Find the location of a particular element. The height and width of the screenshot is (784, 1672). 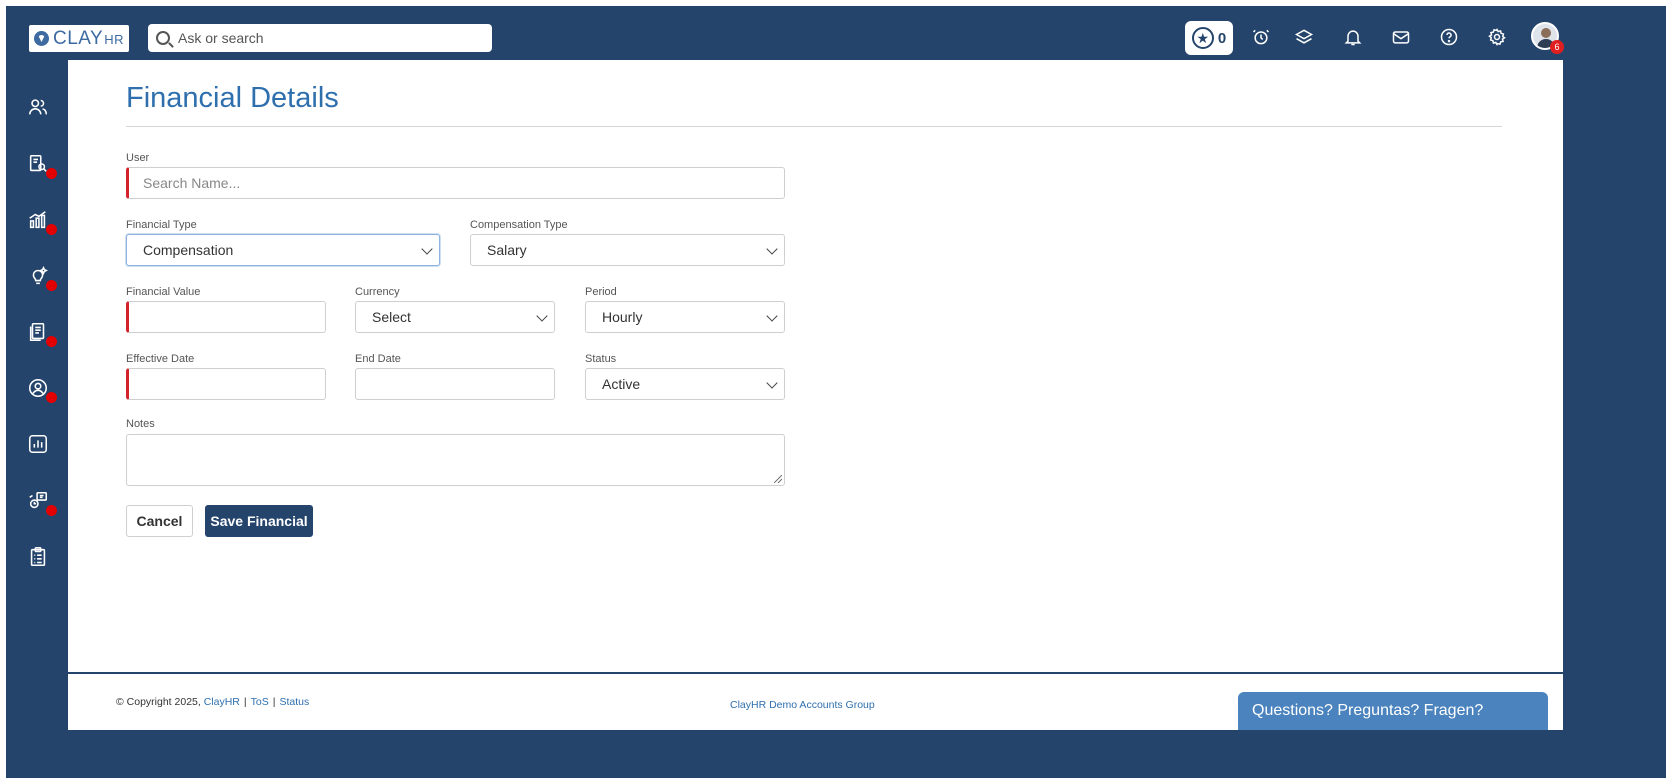

period-select: Hourly is located at coordinates (685, 317).